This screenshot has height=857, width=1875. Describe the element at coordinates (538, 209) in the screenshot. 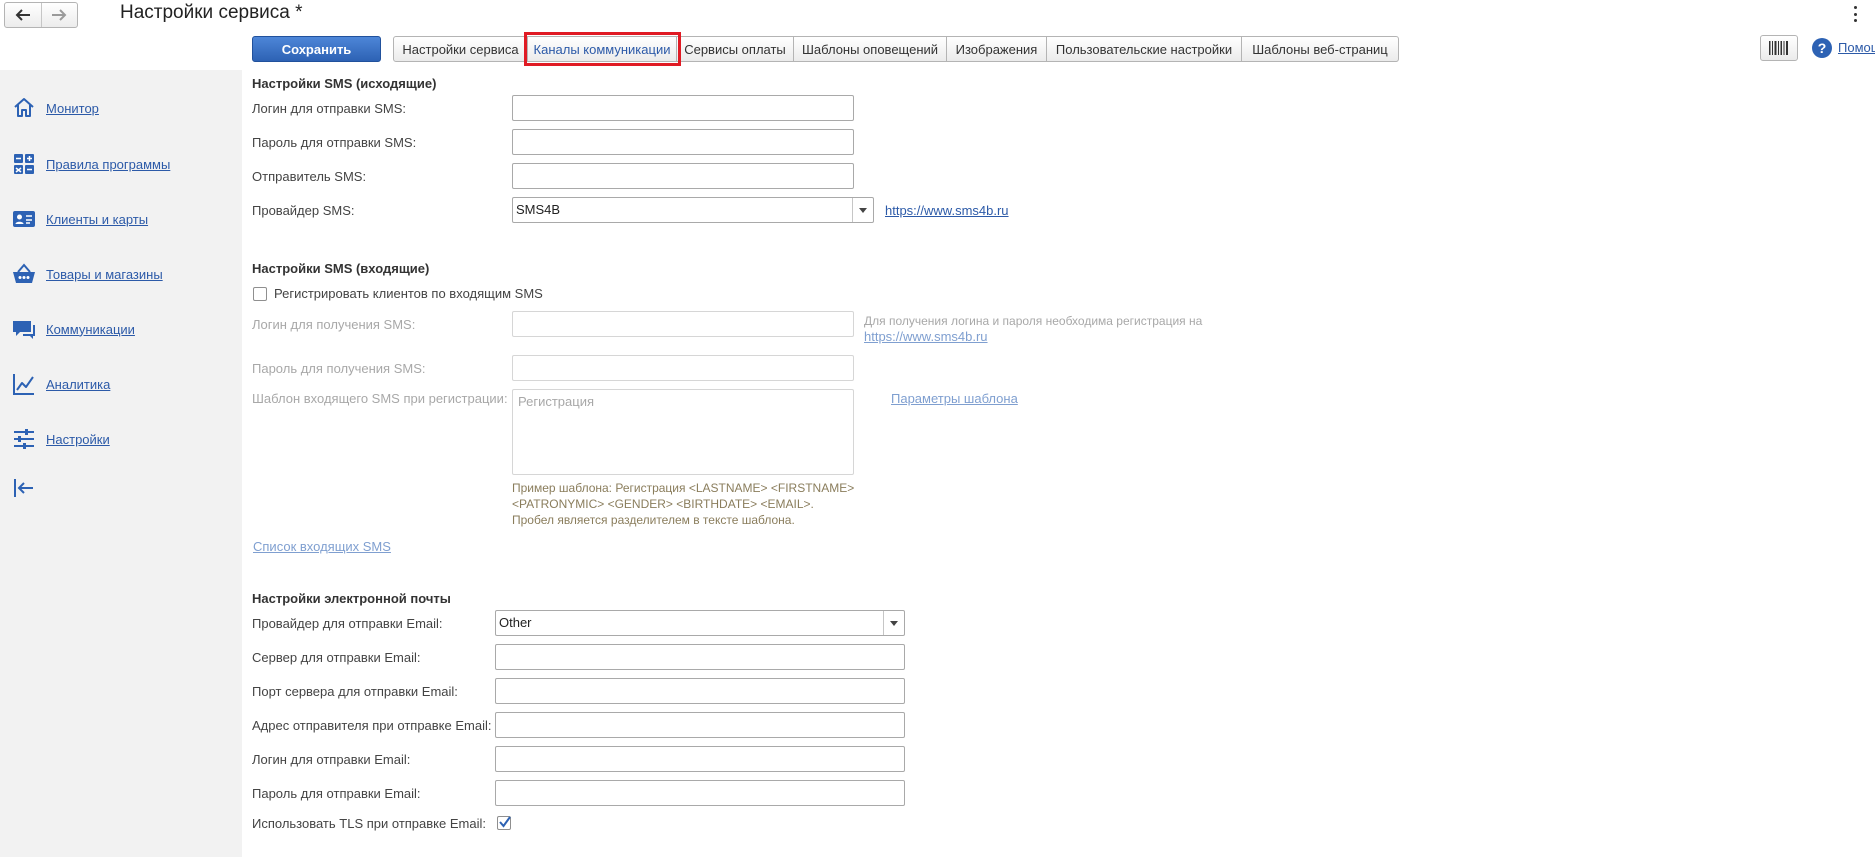

I see `sms-provider-value: SMS4B` at that location.